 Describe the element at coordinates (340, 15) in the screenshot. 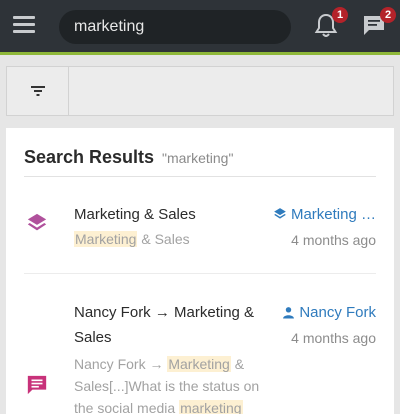

I see `notifications-badge: 1` at that location.